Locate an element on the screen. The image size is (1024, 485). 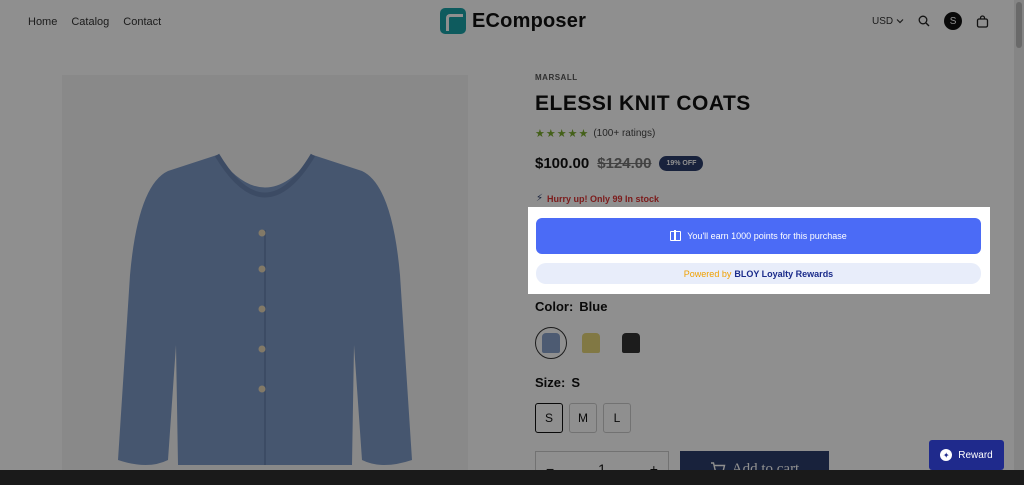
reward-launcher-button: ✦ Reward is located at coordinates (966, 455).